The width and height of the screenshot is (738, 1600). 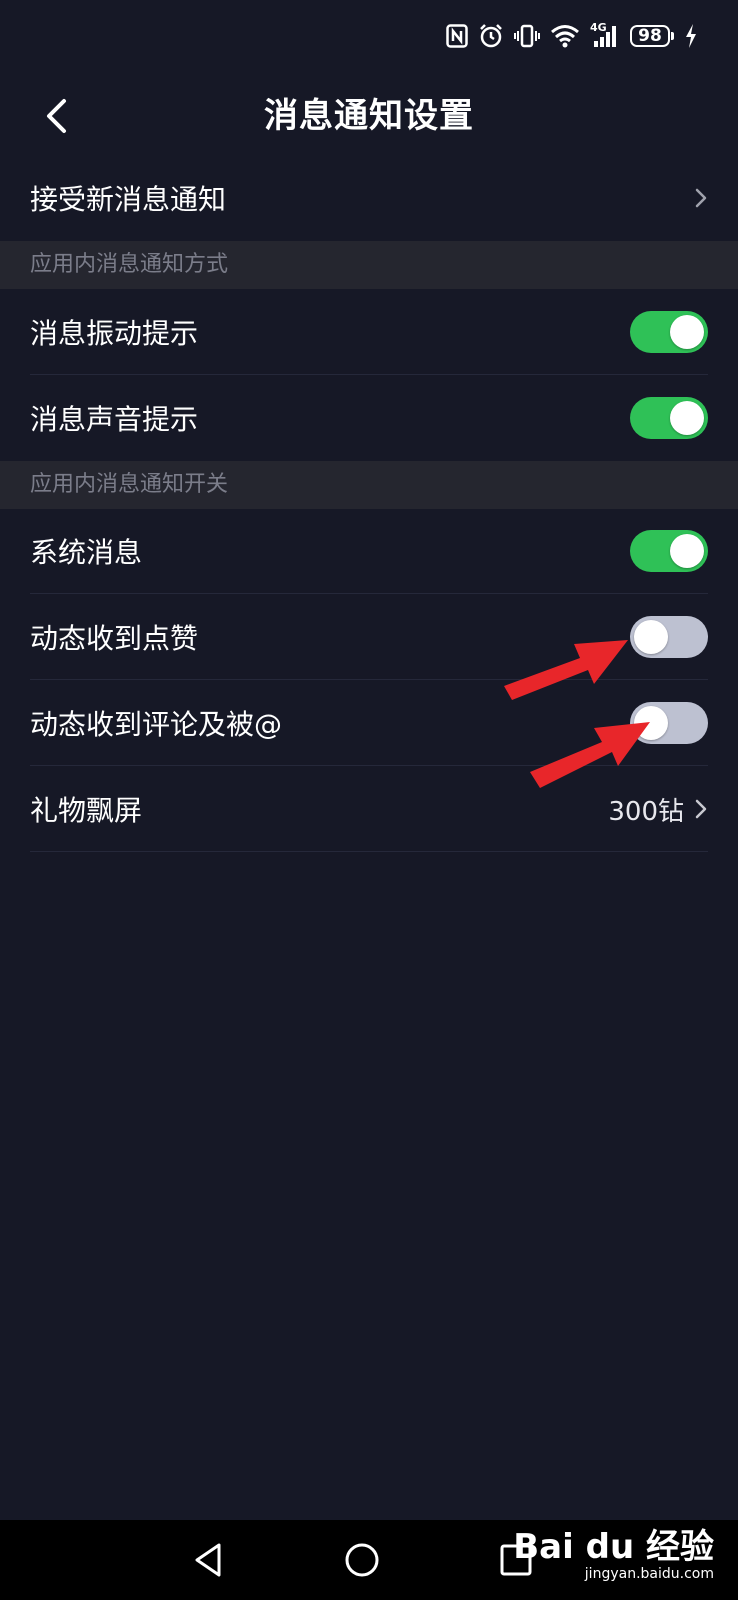 What do you see at coordinates (129, 484) in the screenshot?
I see `section-title-switch: 应用内消息通知开关` at bounding box center [129, 484].